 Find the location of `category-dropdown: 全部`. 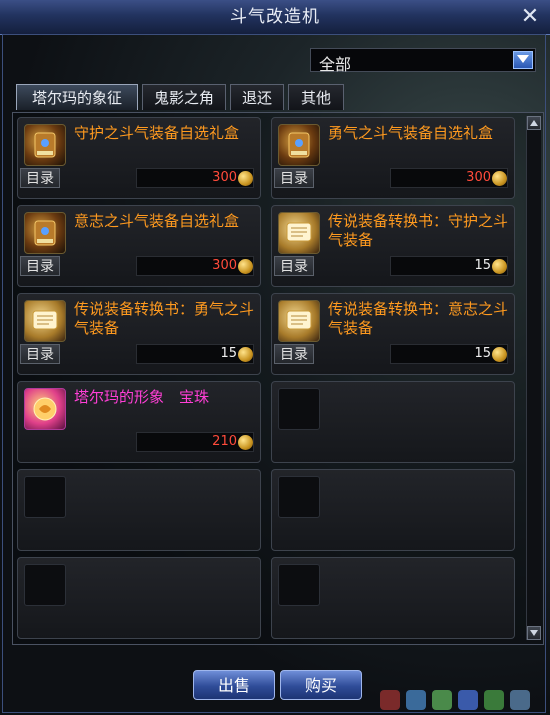

category-dropdown: 全部 is located at coordinates (423, 61).